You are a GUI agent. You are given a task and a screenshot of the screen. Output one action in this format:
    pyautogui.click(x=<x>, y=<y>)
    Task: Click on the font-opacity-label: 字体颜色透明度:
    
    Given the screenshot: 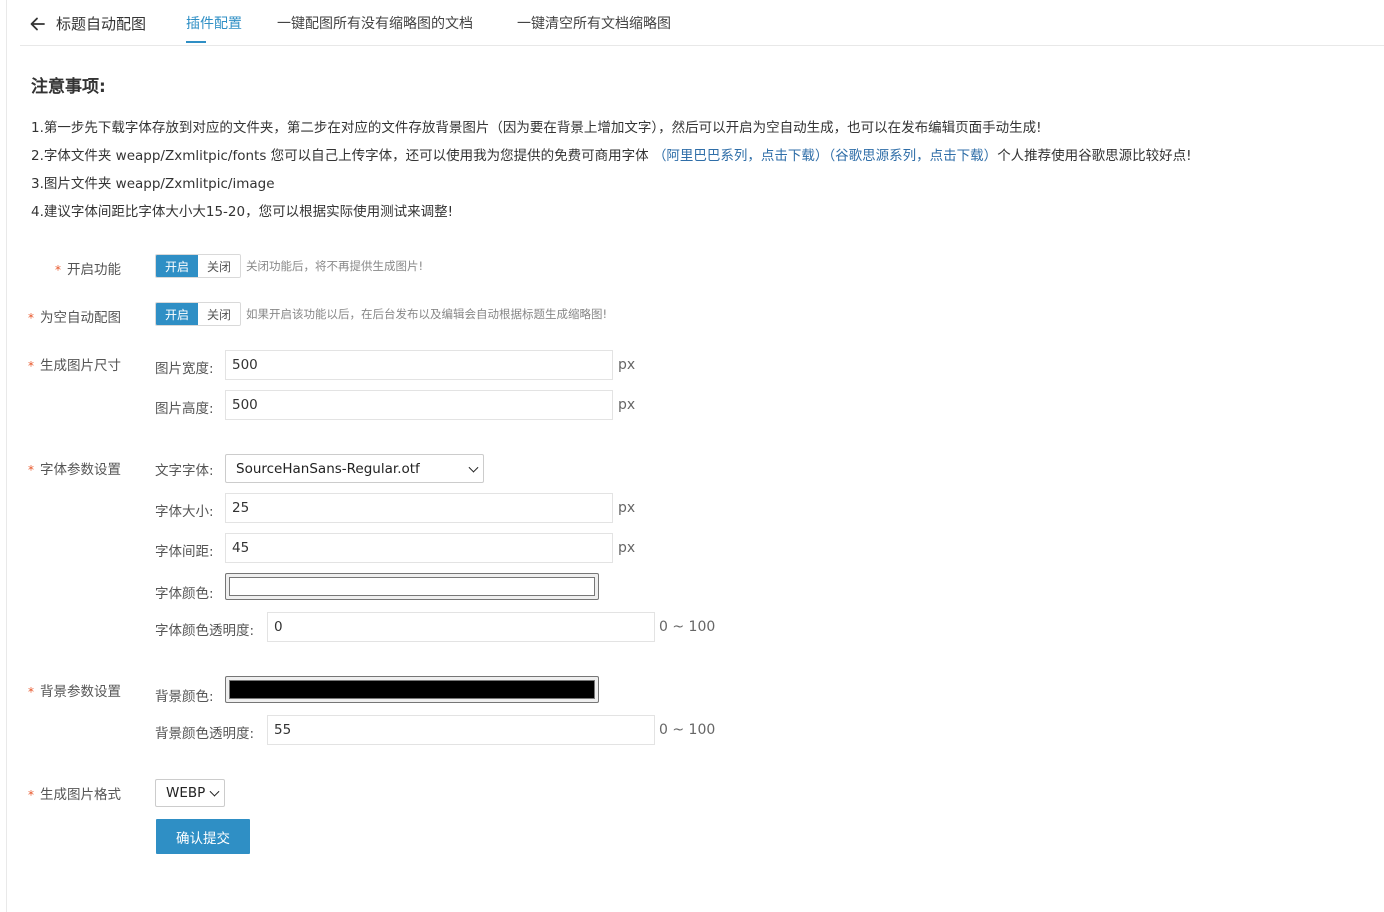 What is the action you would take?
    pyautogui.click(x=205, y=631)
    